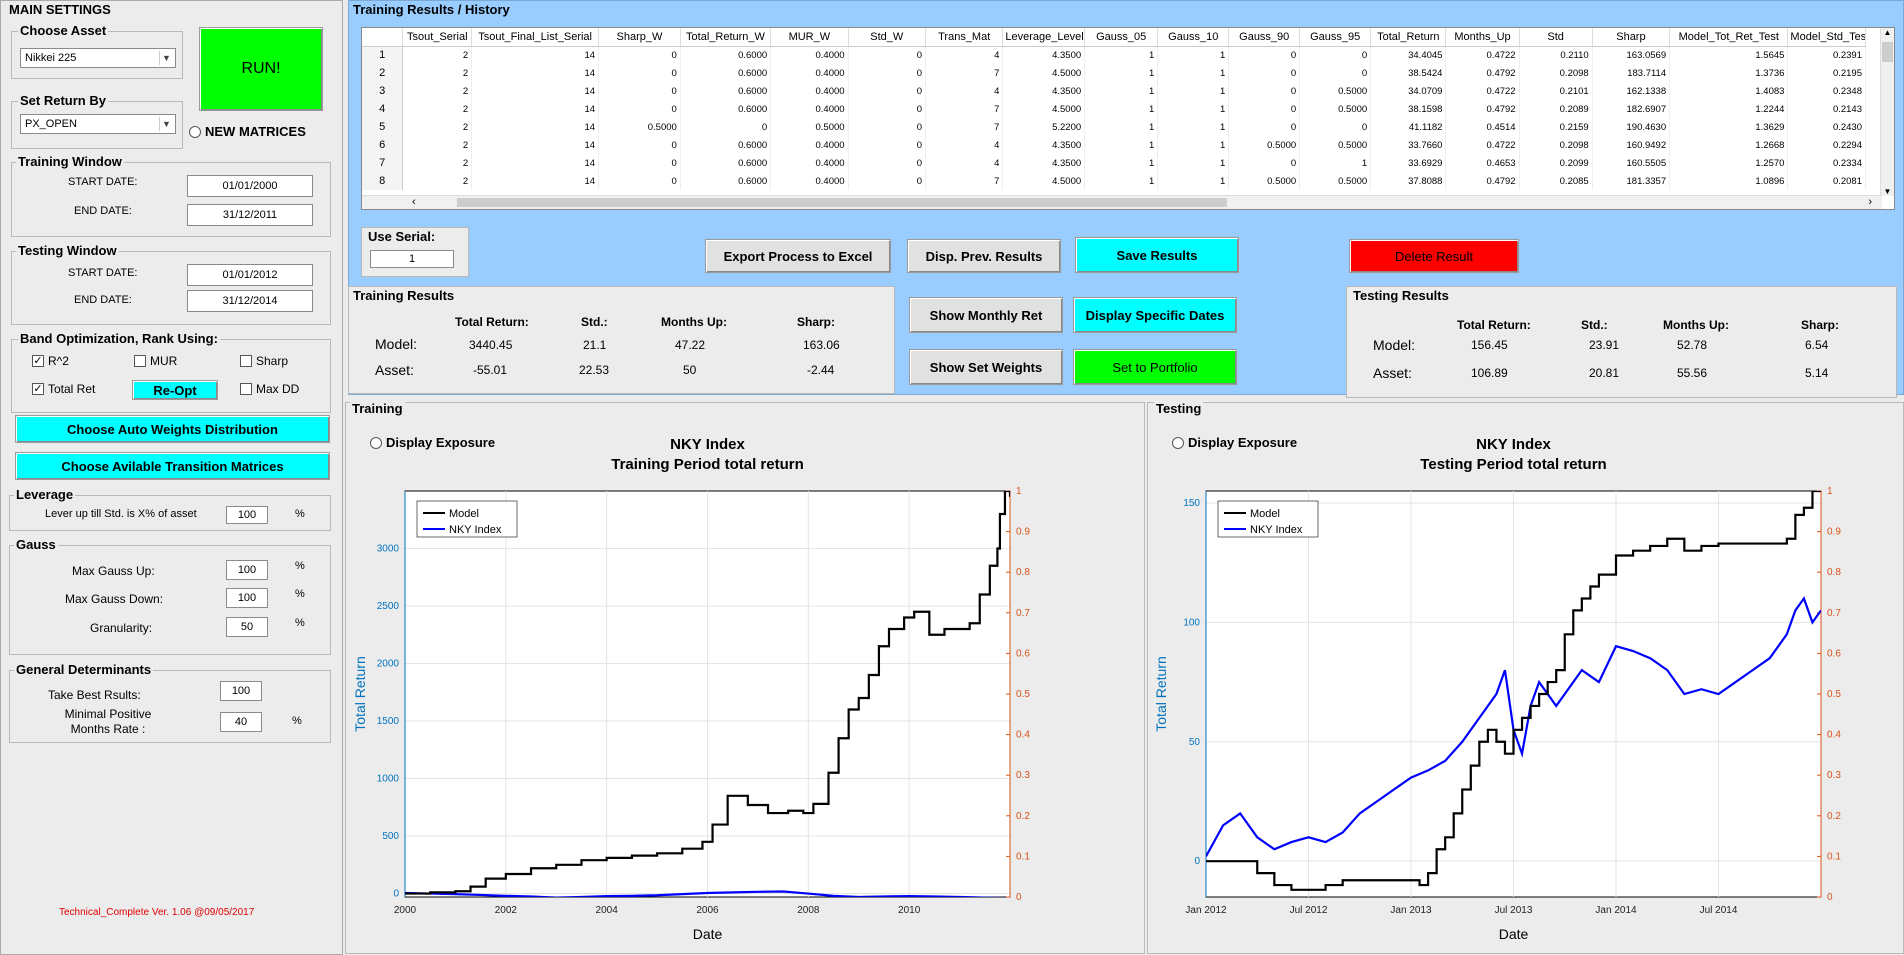 This screenshot has width=1904, height=955. Describe the element at coordinates (986, 315) in the screenshot. I see `monthly-ret-button: Show Monthly Ret` at that location.